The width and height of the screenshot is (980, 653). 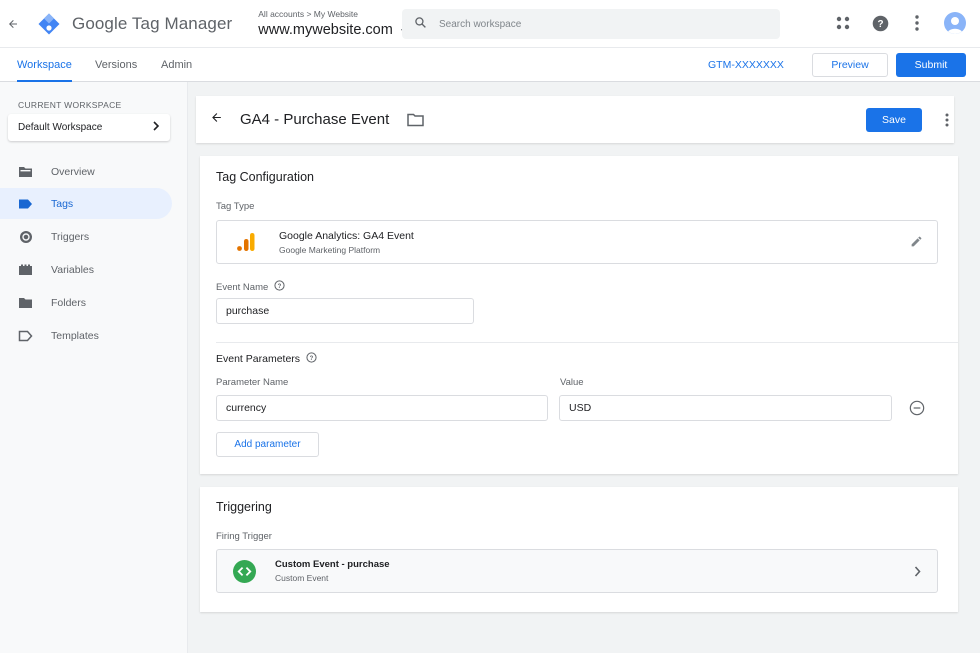 I want to click on sidebar-item-overview: Overview, so click(x=86, y=171).